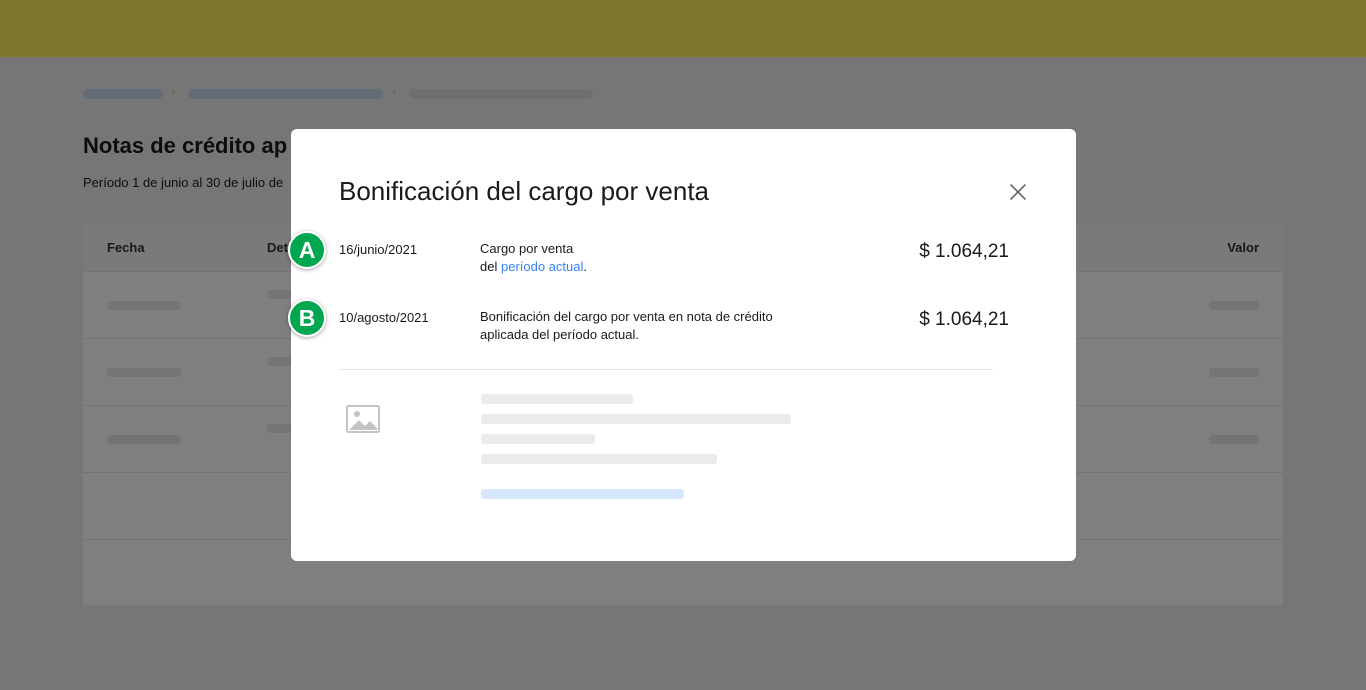 Image resolution: width=1366 pixels, height=690 pixels. Describe the element at coordinates (527, 248) in the screenshot. I see `row-description-line: Cargo por venta` at that location.